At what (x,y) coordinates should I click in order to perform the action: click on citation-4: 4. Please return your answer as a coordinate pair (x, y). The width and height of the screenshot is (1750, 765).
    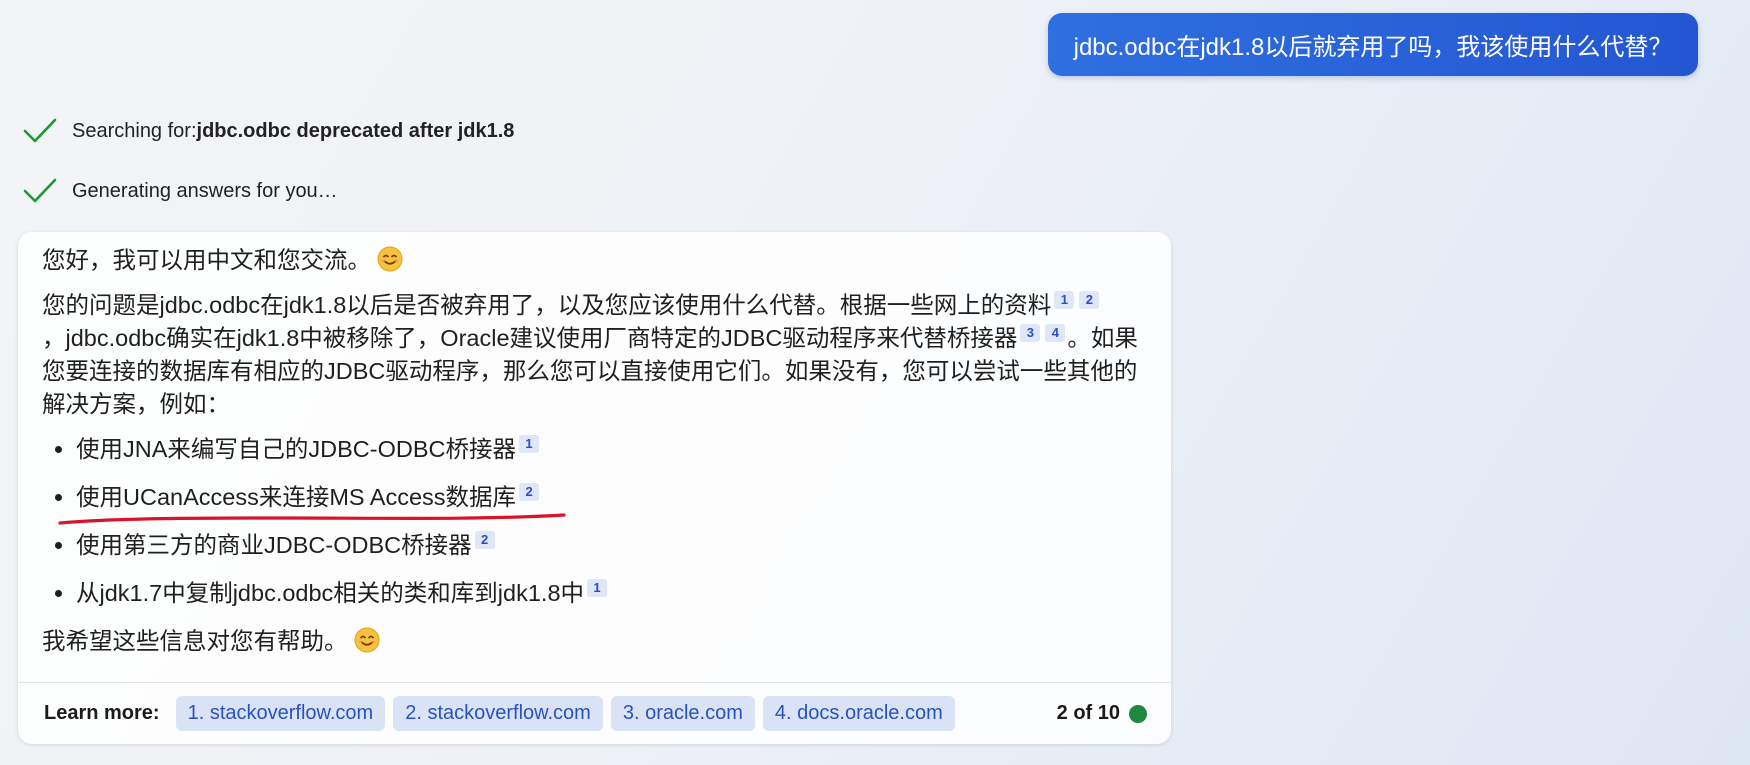
    Looking at the image, I should click on (1055, 333).